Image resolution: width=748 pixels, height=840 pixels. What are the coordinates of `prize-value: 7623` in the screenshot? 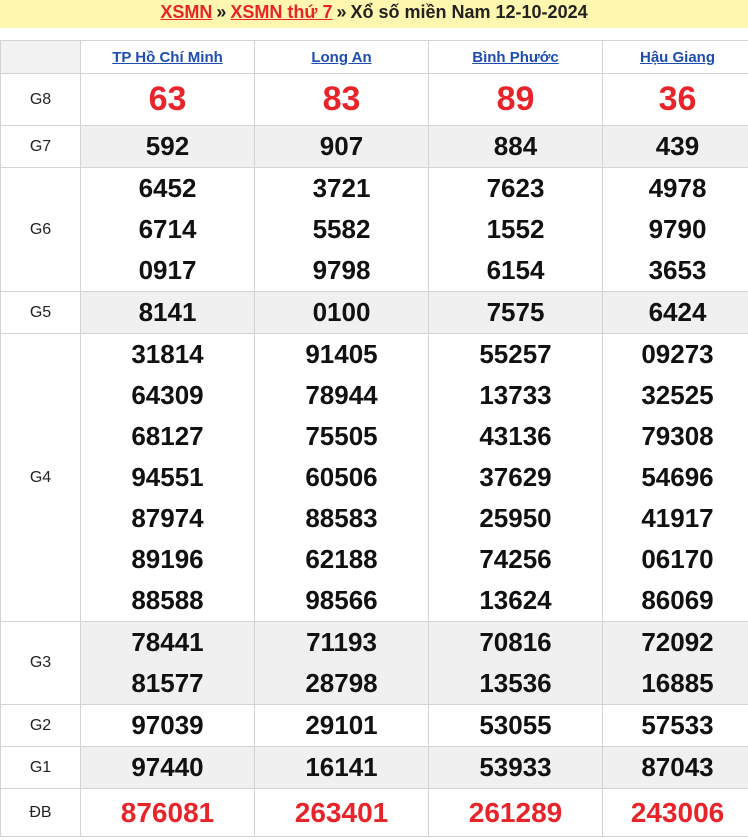 It's located at (515, 188).